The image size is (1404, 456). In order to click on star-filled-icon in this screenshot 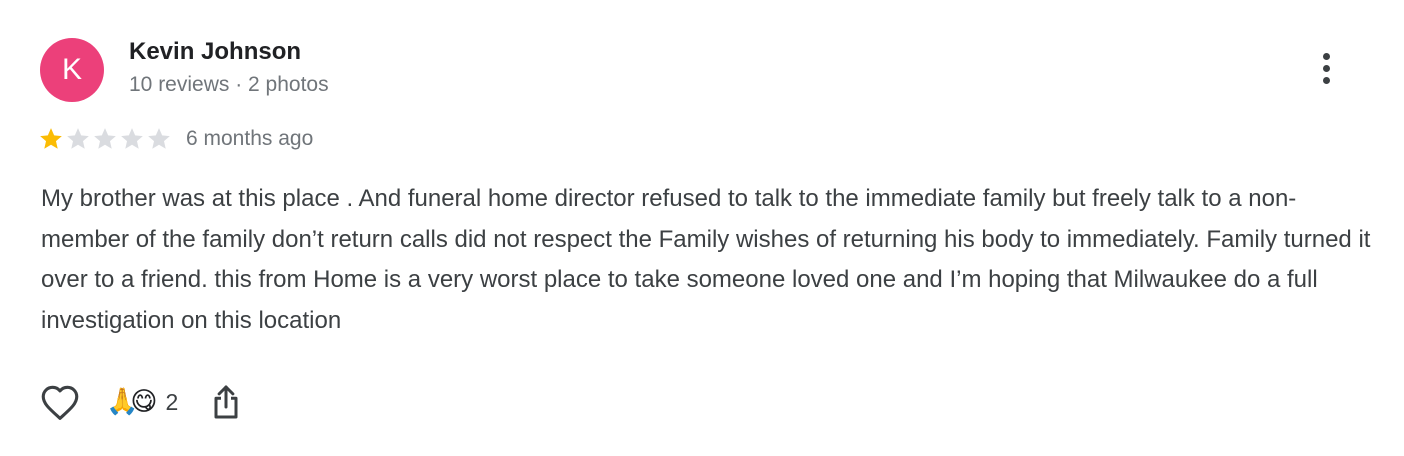, I will do `click(51, 138)`.